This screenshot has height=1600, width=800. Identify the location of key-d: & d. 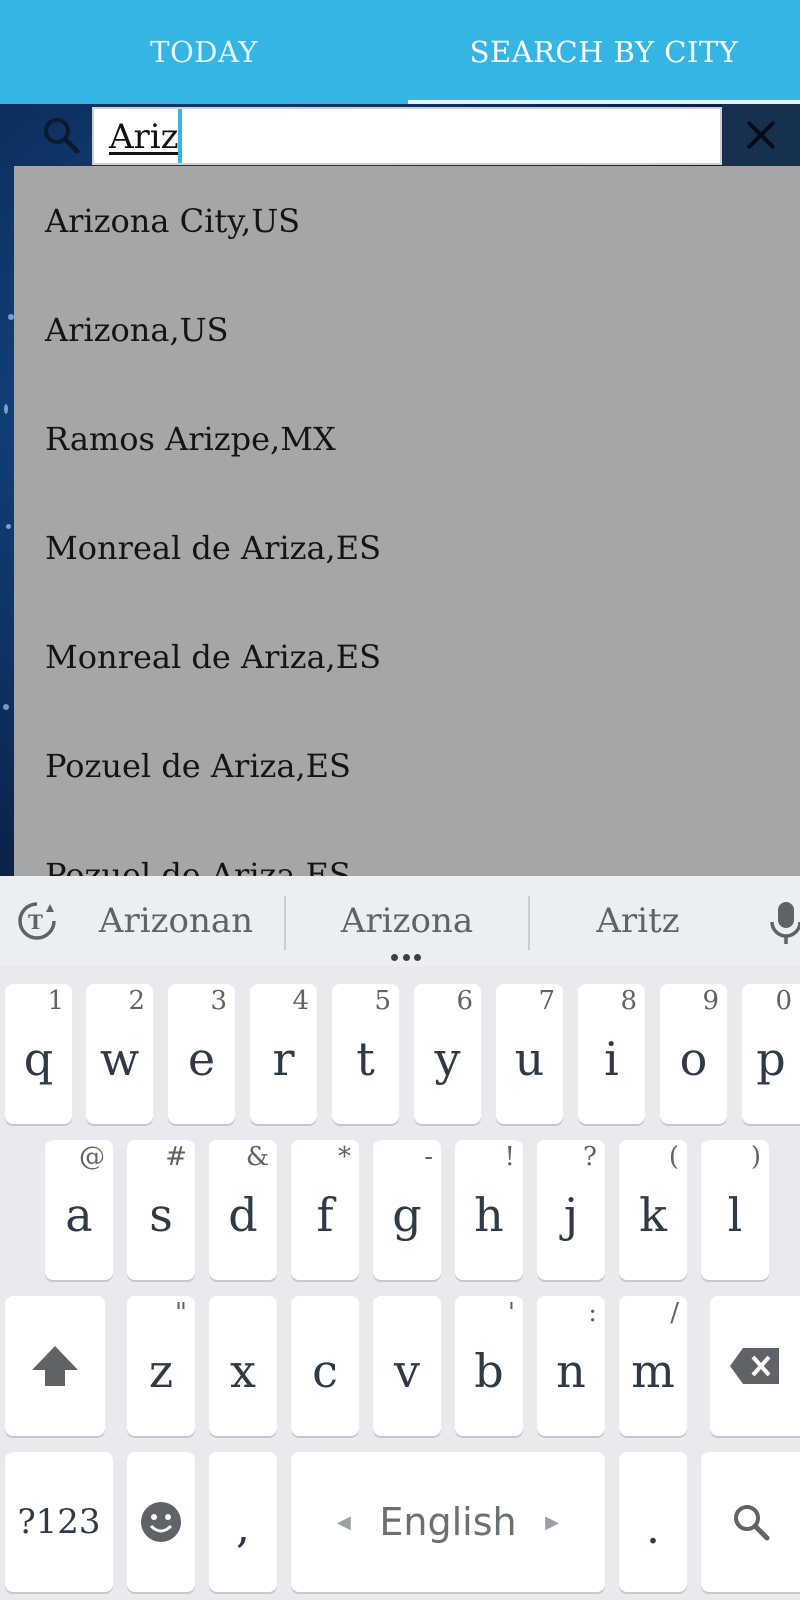
(243, 1210).